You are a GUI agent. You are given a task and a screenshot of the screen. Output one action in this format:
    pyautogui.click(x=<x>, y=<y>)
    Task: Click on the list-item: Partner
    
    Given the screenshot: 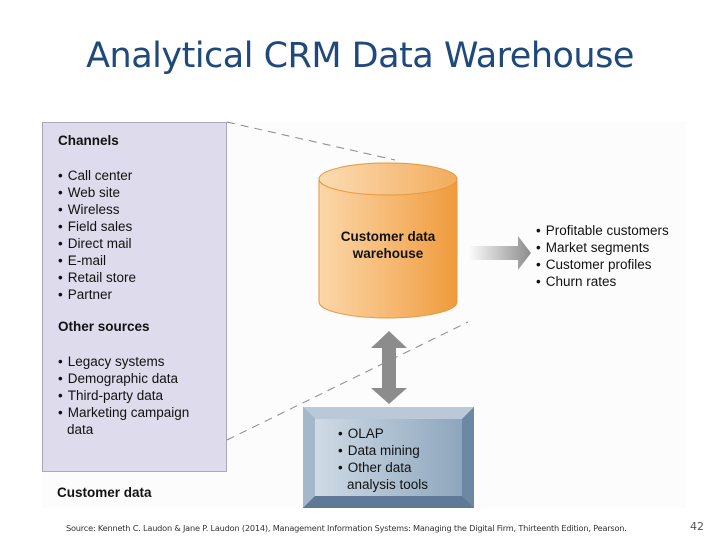 What is the action you would take?
    pyautogui.click(x=97, y=294)
    